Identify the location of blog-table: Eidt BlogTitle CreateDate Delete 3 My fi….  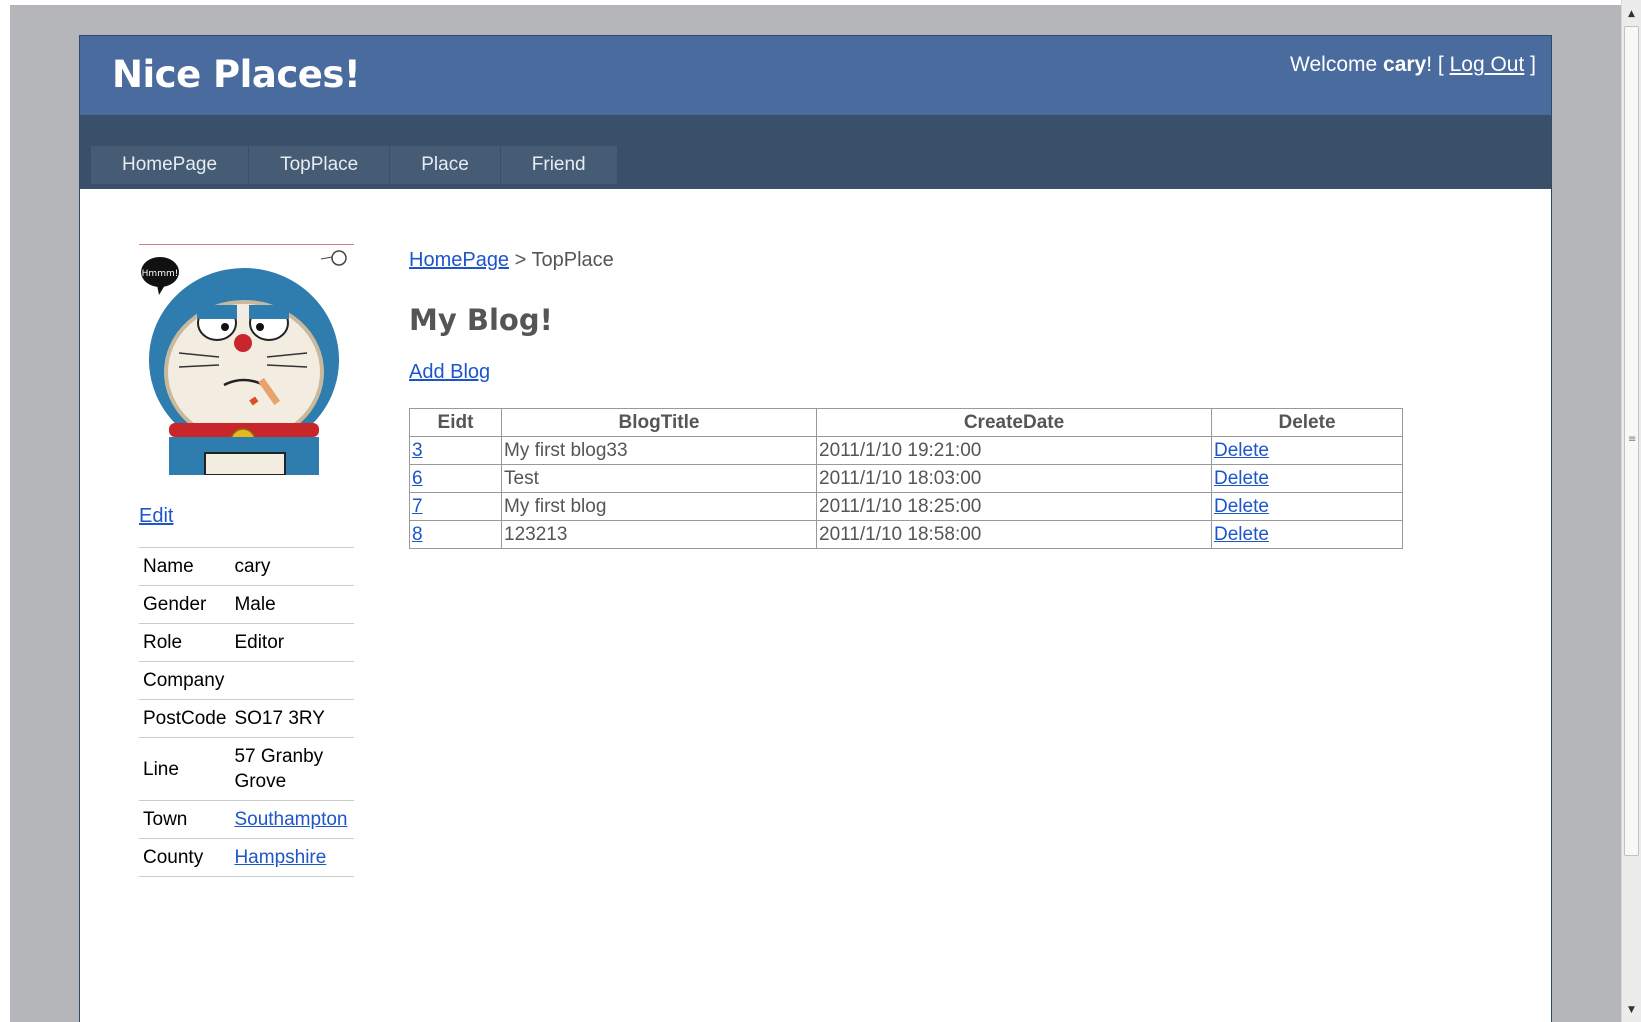
(906, 478).